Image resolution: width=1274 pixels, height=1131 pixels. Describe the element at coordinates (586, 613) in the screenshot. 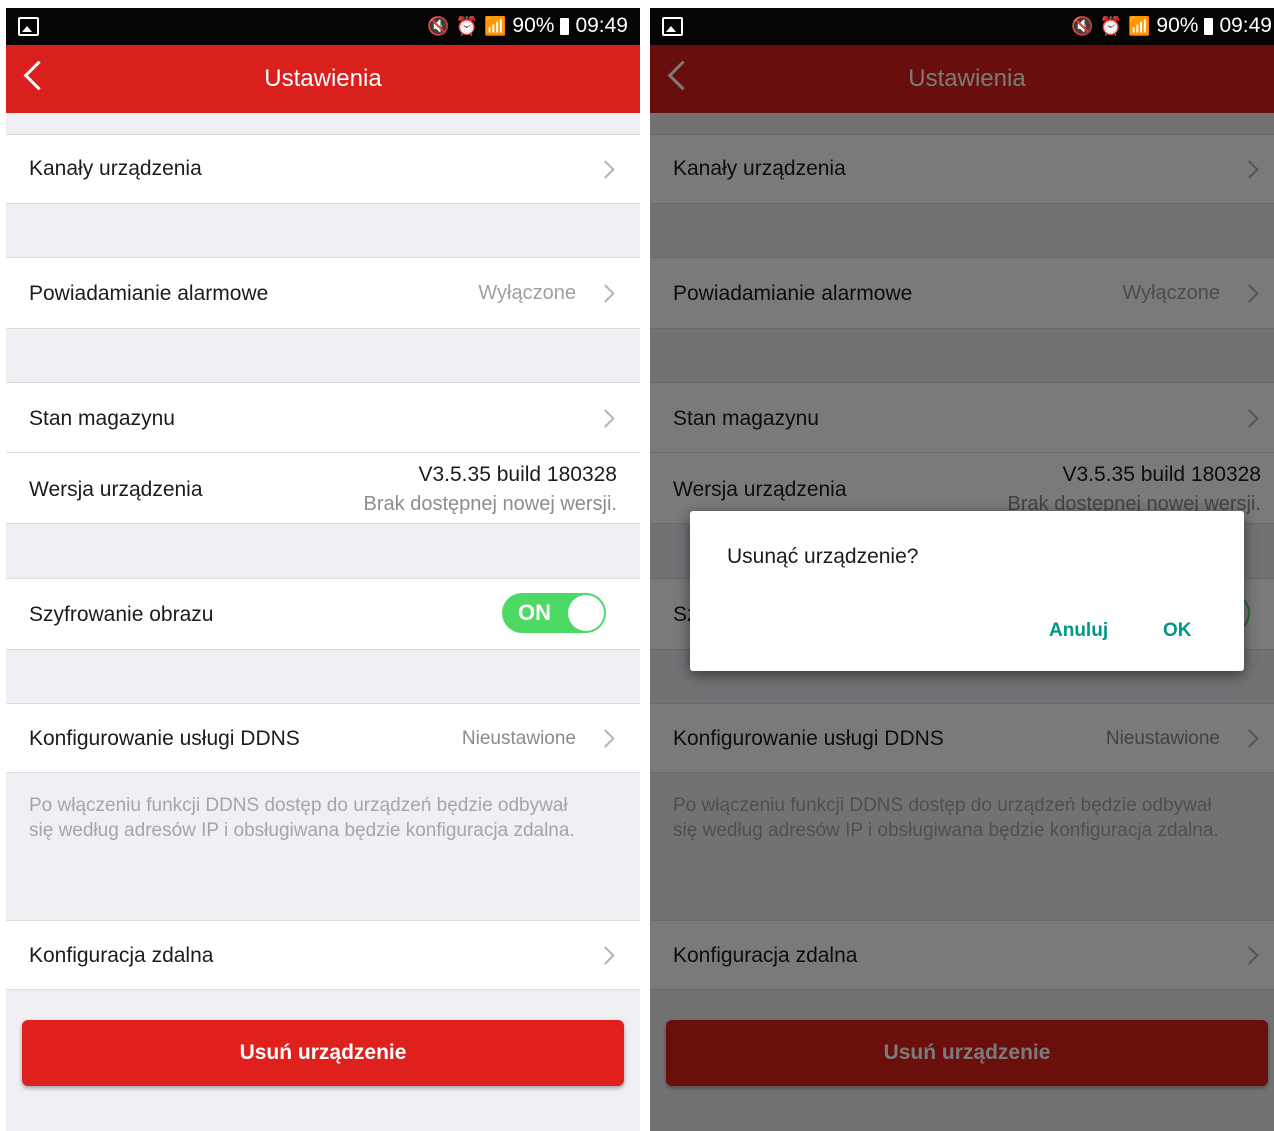

I see `toggle-knob` at that location.